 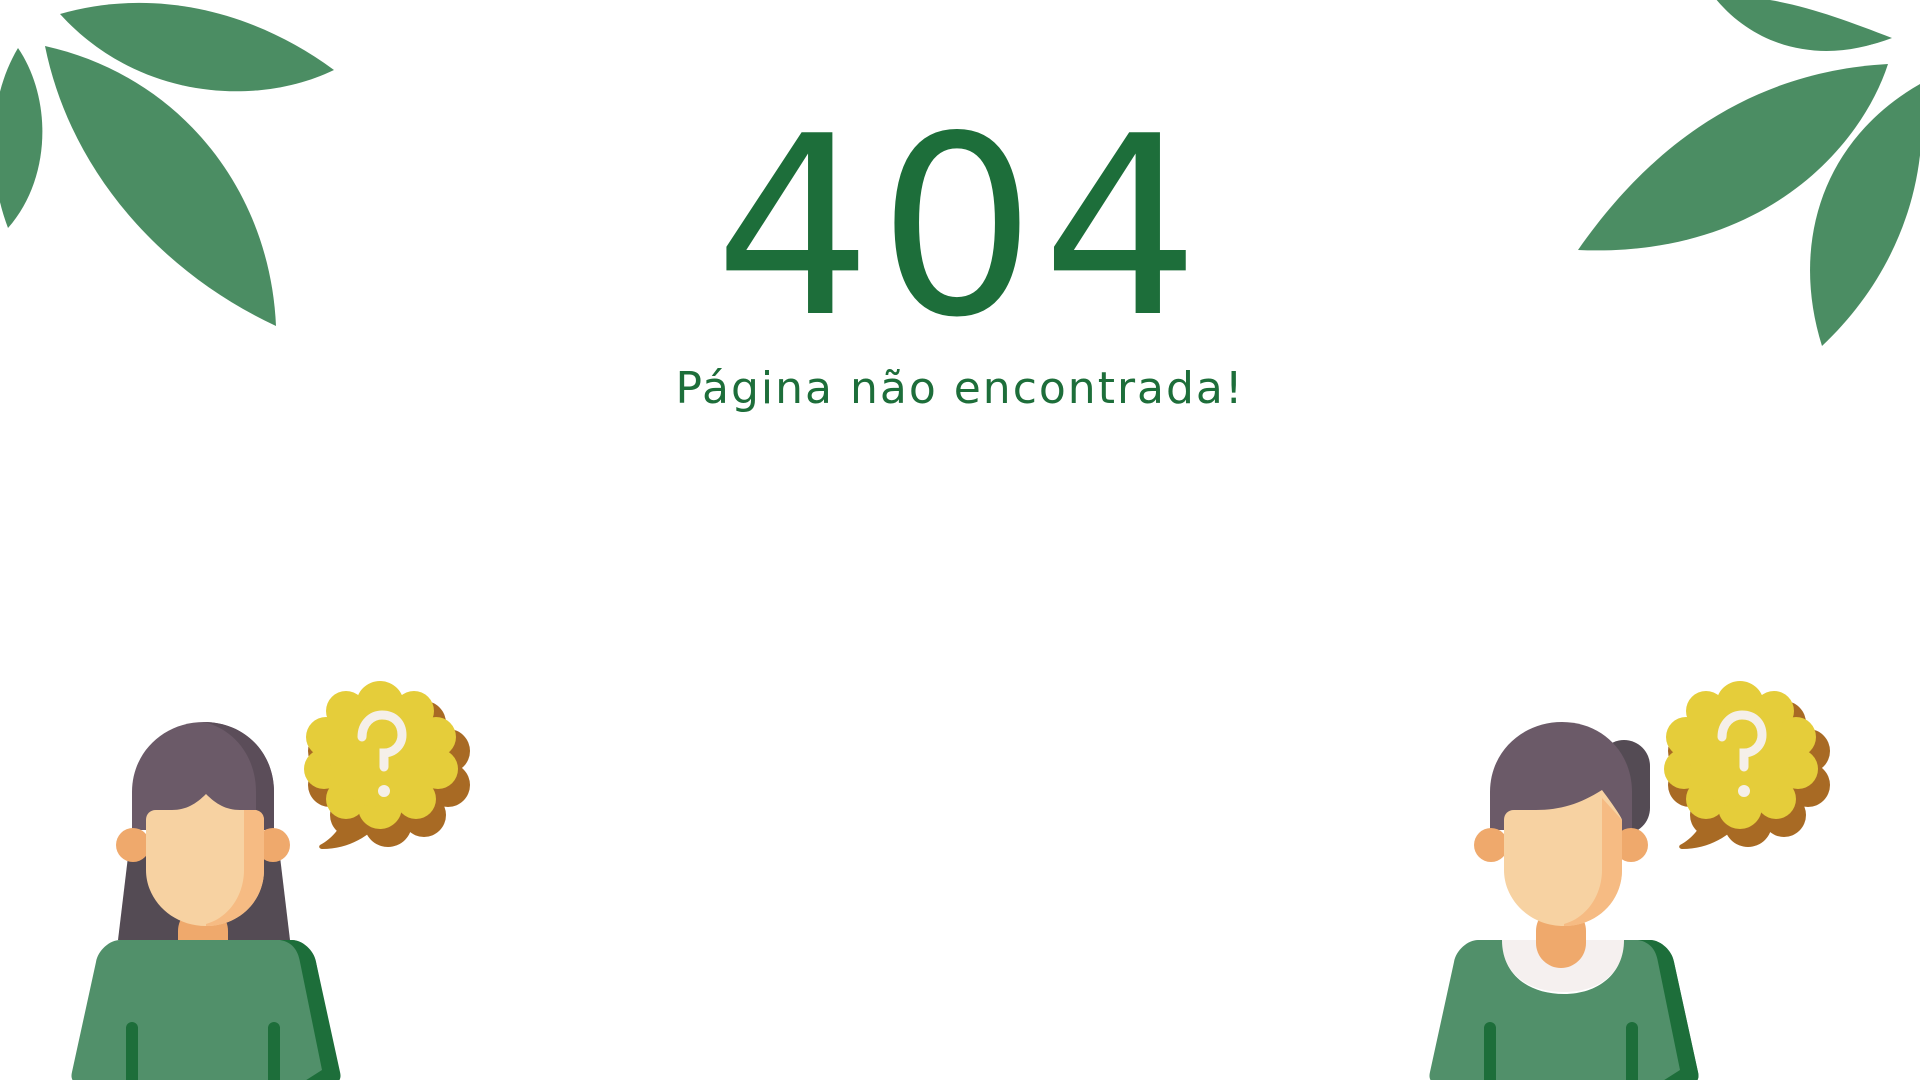 I want to click on question-thought-bubble-right-icon, so click(x=1747, y=765).